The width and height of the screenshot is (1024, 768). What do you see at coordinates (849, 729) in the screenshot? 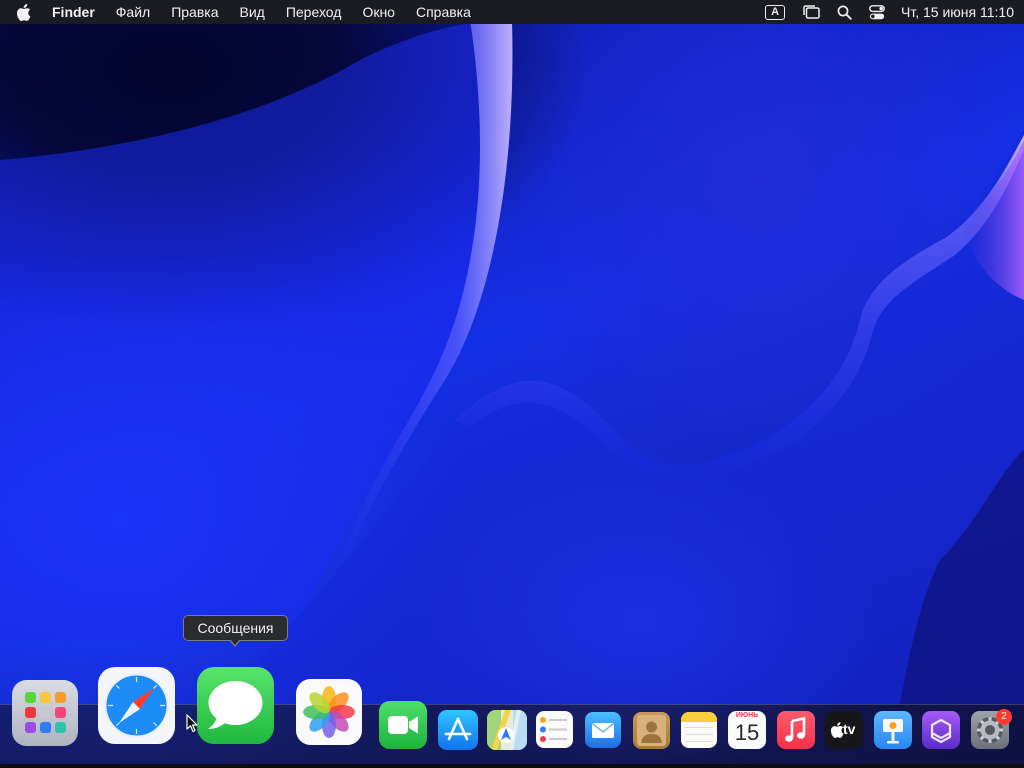
I see `apple-tv-label: tv` at bounding box center [849, 729].